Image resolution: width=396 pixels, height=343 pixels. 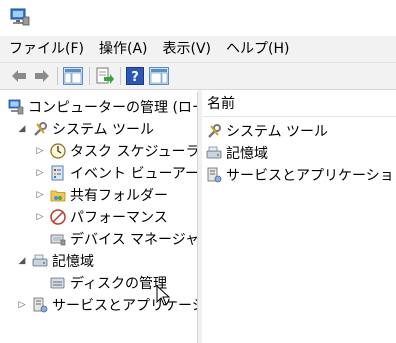 I want to click on tree-item-task-scheduler: ▷ タスク スケジューラ, so click(x=116, y=151).